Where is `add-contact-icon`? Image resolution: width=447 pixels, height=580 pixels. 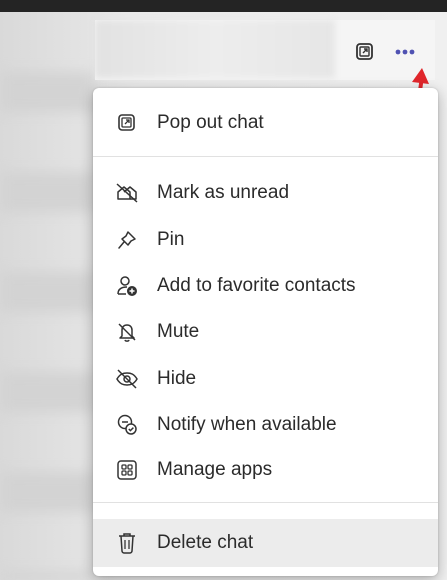
add-contact-icon is located at coordinates (127, 286).